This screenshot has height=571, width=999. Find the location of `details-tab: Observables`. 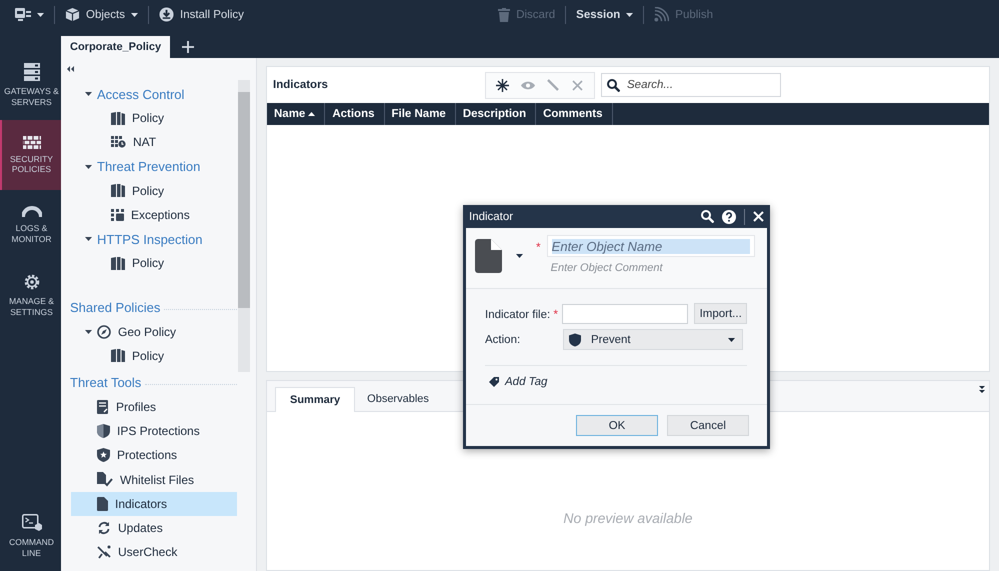

details-tab: Observables is located at coordinates (398, 399).